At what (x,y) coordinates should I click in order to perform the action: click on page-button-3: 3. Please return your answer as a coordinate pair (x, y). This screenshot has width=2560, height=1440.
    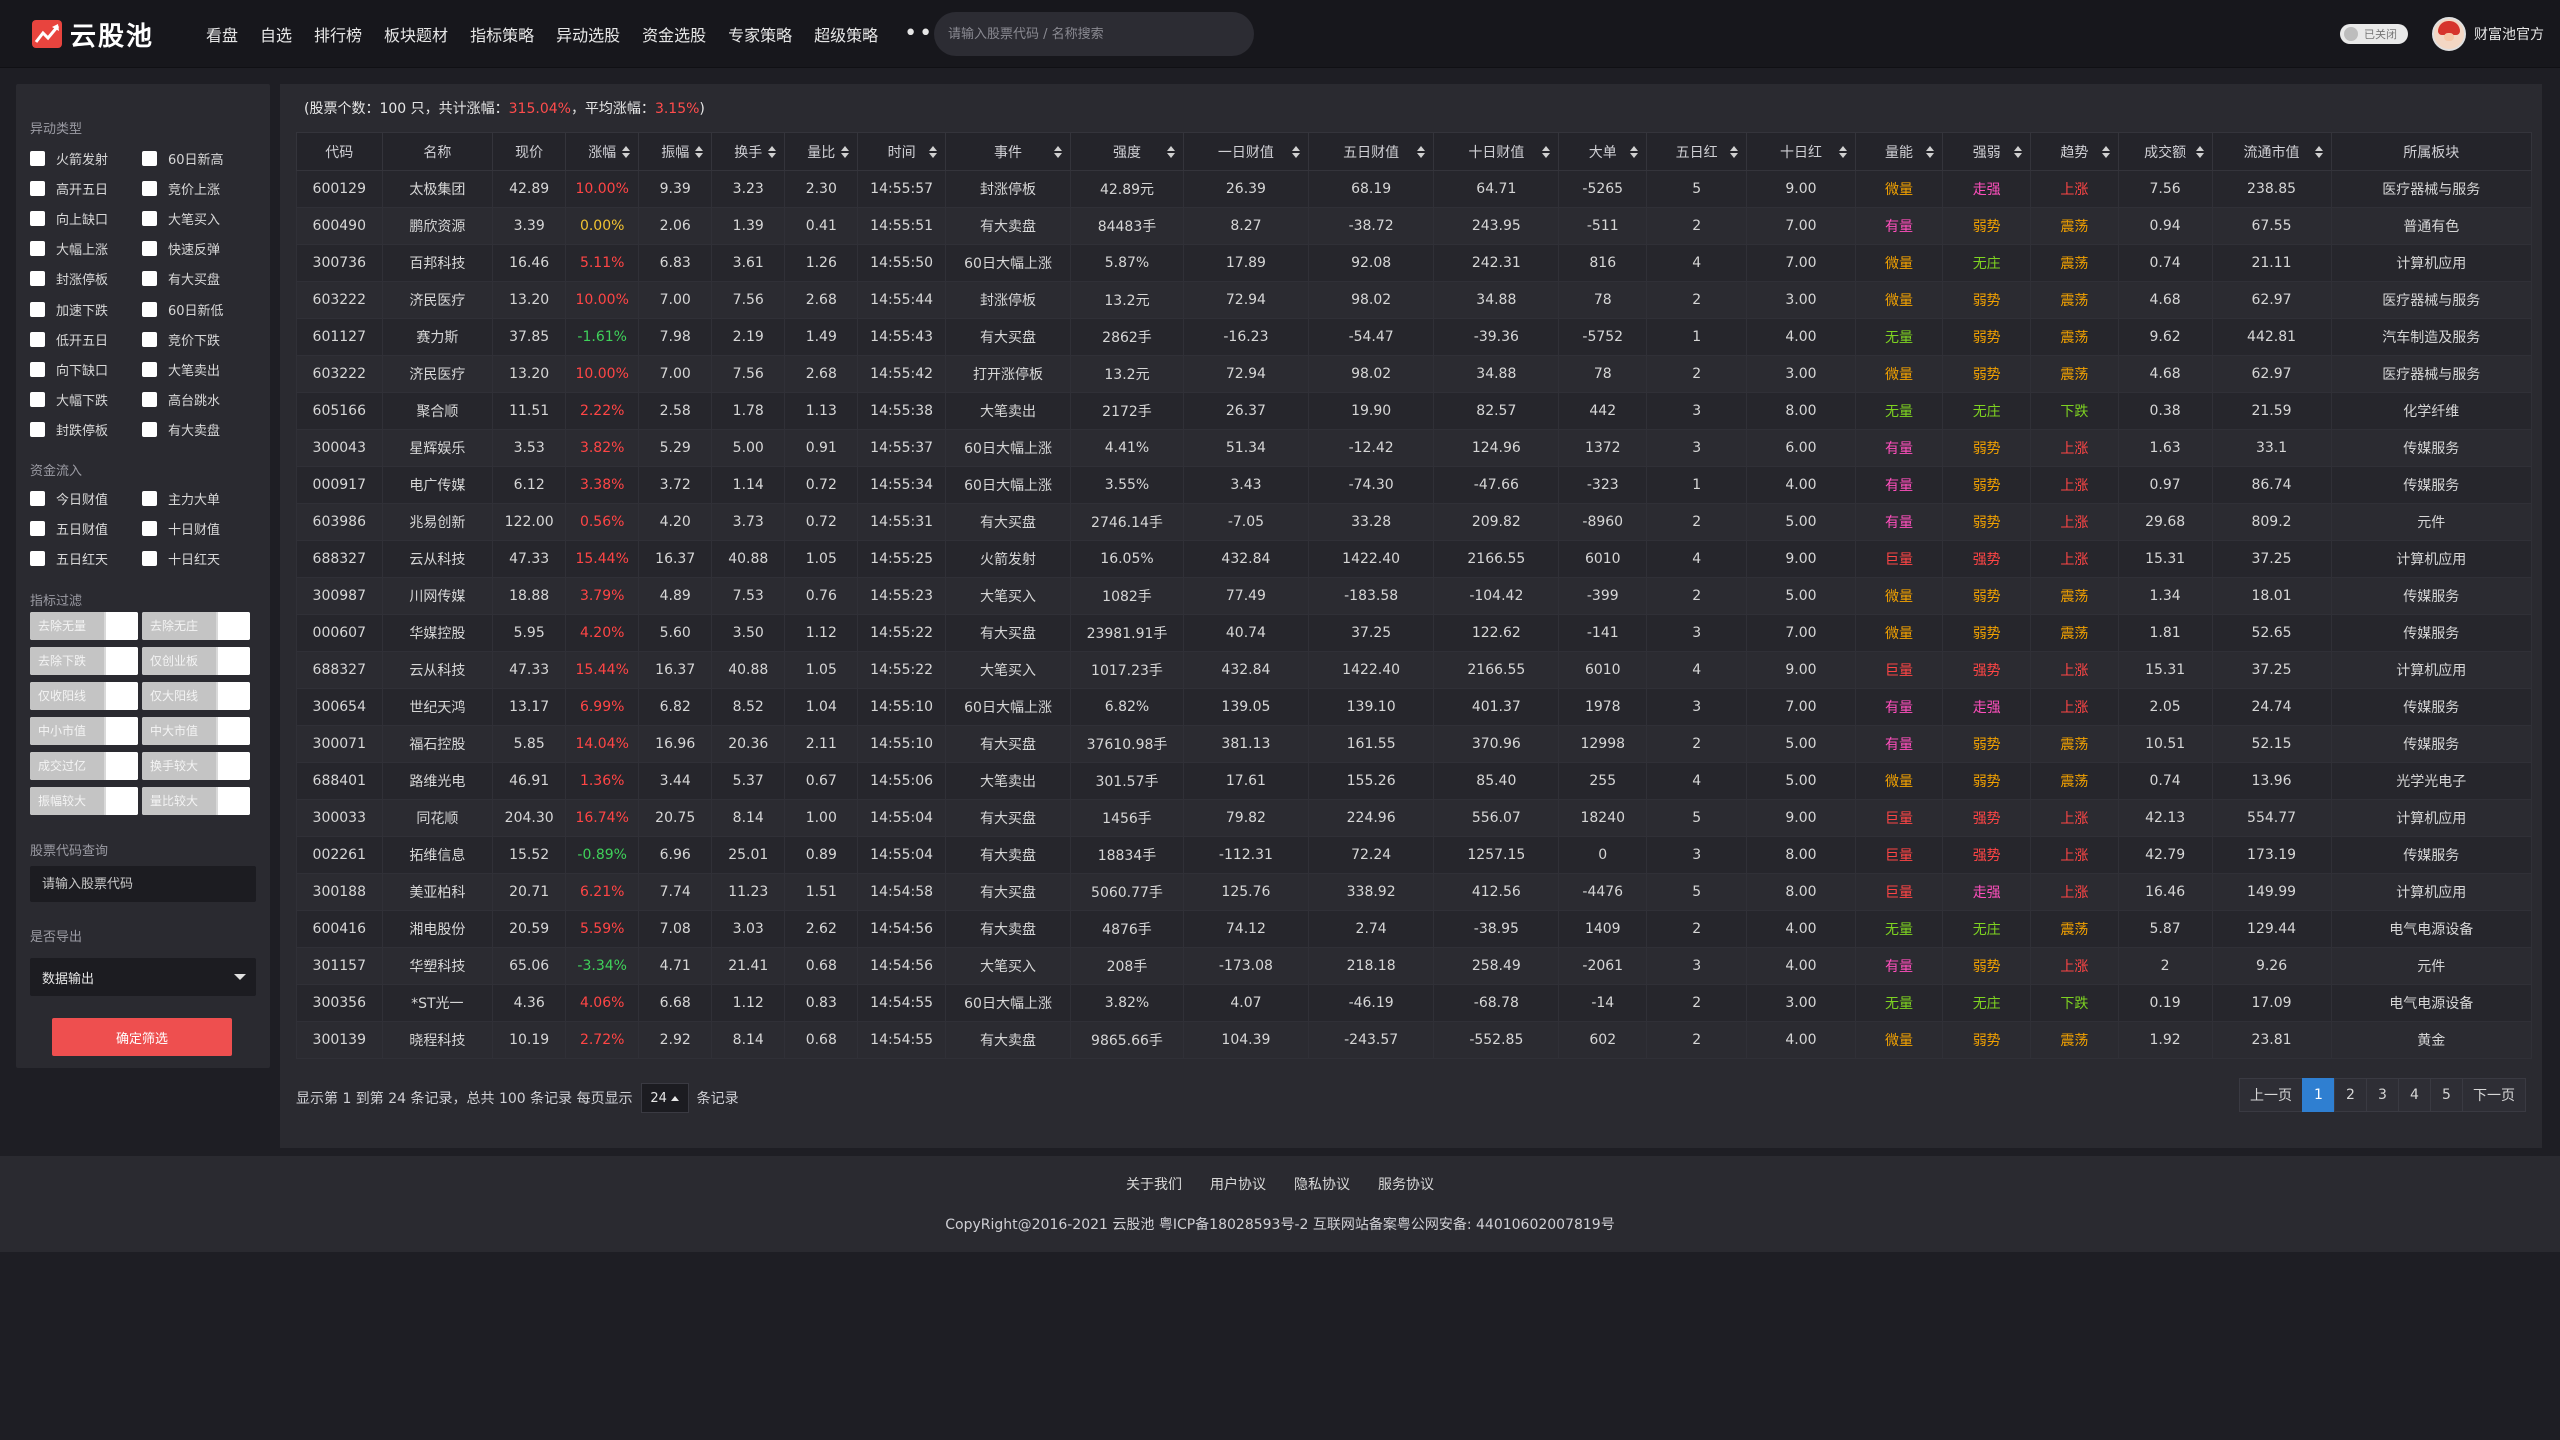
    Looking at the image, I should click on (2382, 1095).